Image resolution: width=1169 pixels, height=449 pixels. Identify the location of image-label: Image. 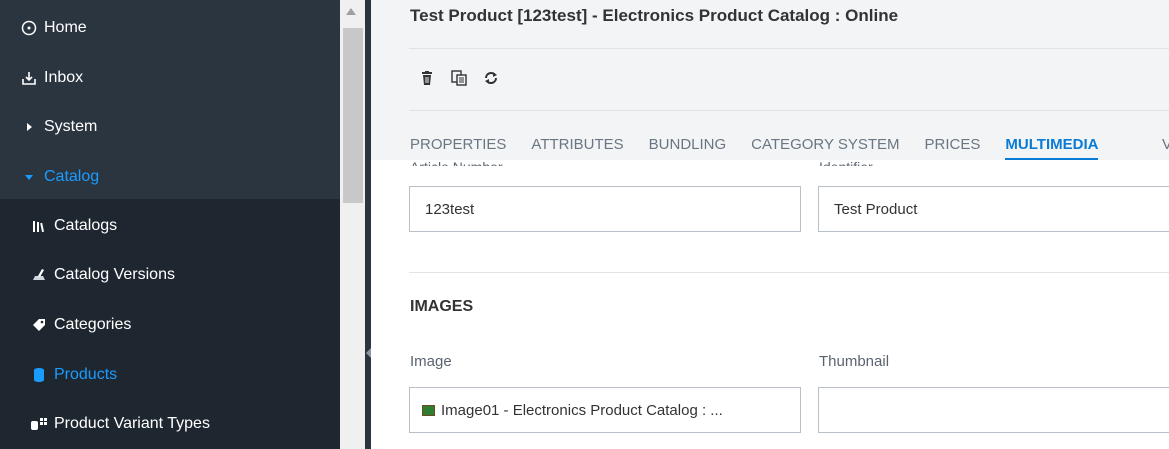
(431, 361).